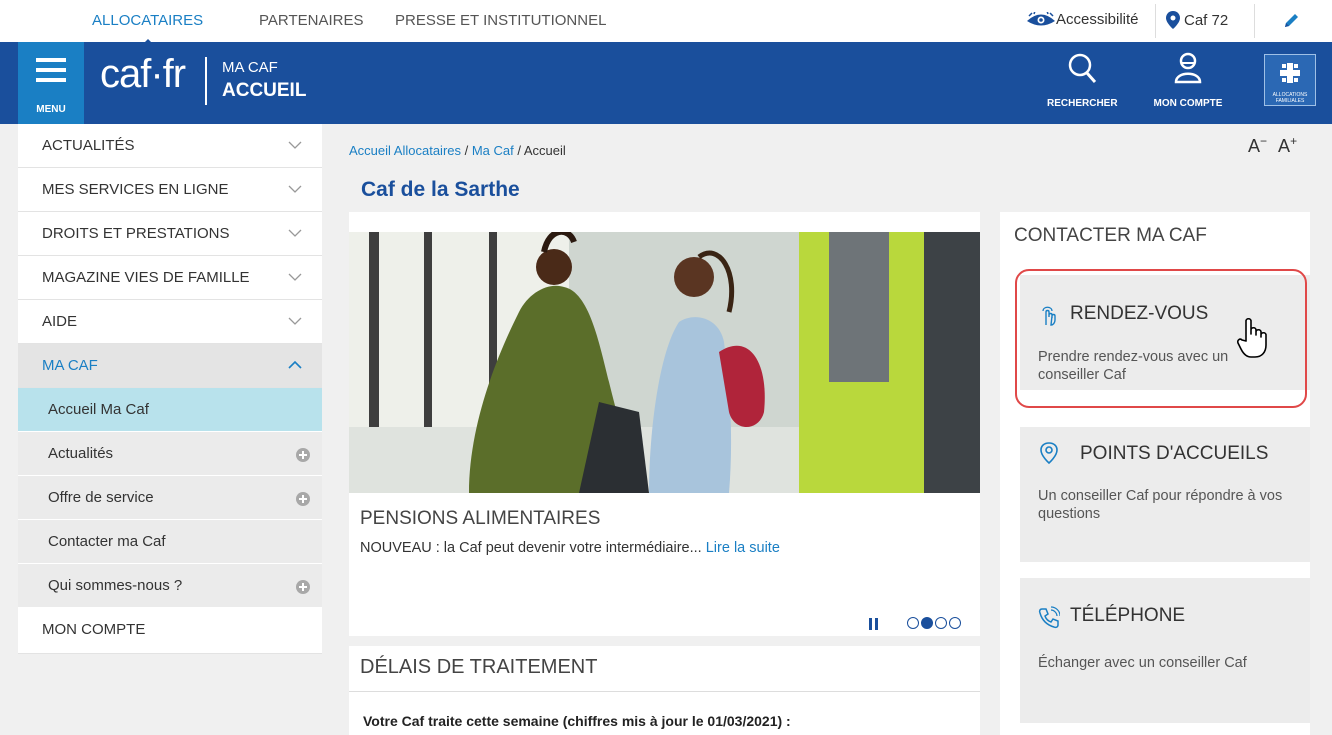 This screenshot has width=1332, height=735. I want to click on sidebar-subitem-label: Actualités, so click(81, 453).